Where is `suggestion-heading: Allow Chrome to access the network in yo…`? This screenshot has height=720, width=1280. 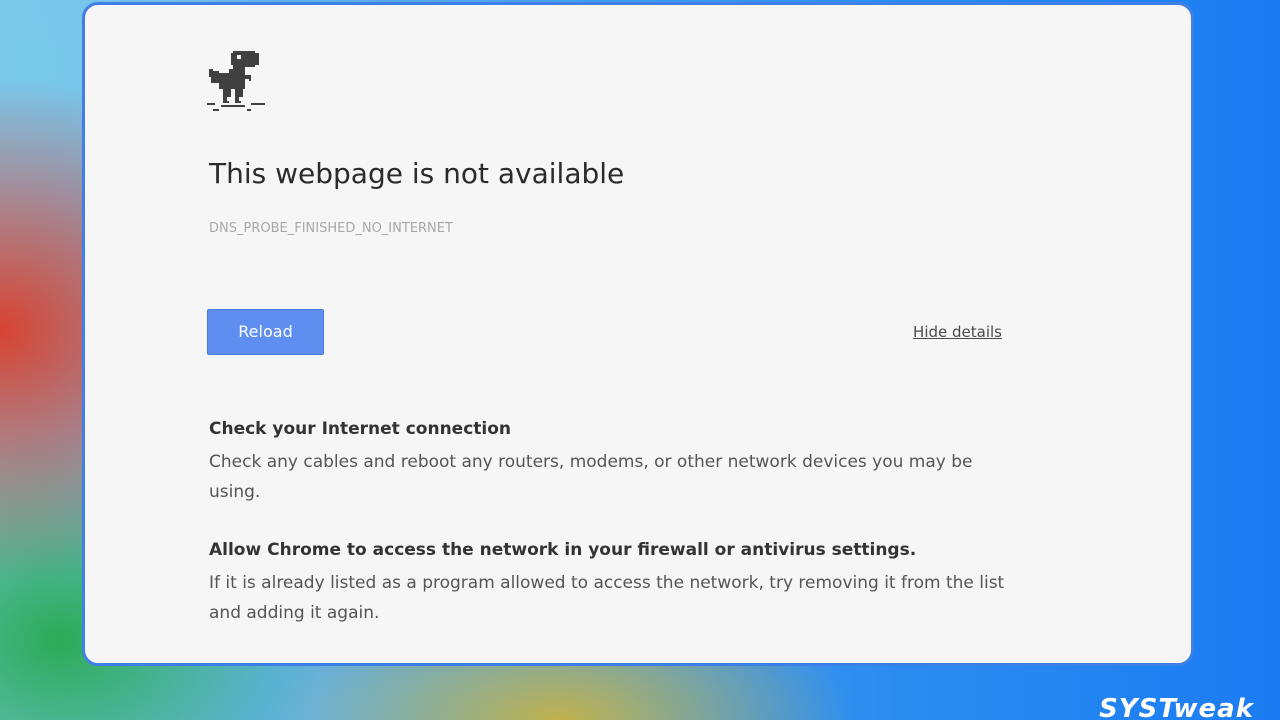 suggestion-heading: Allow Chrome to access the network in yo… is located at coordinates (563, 550).